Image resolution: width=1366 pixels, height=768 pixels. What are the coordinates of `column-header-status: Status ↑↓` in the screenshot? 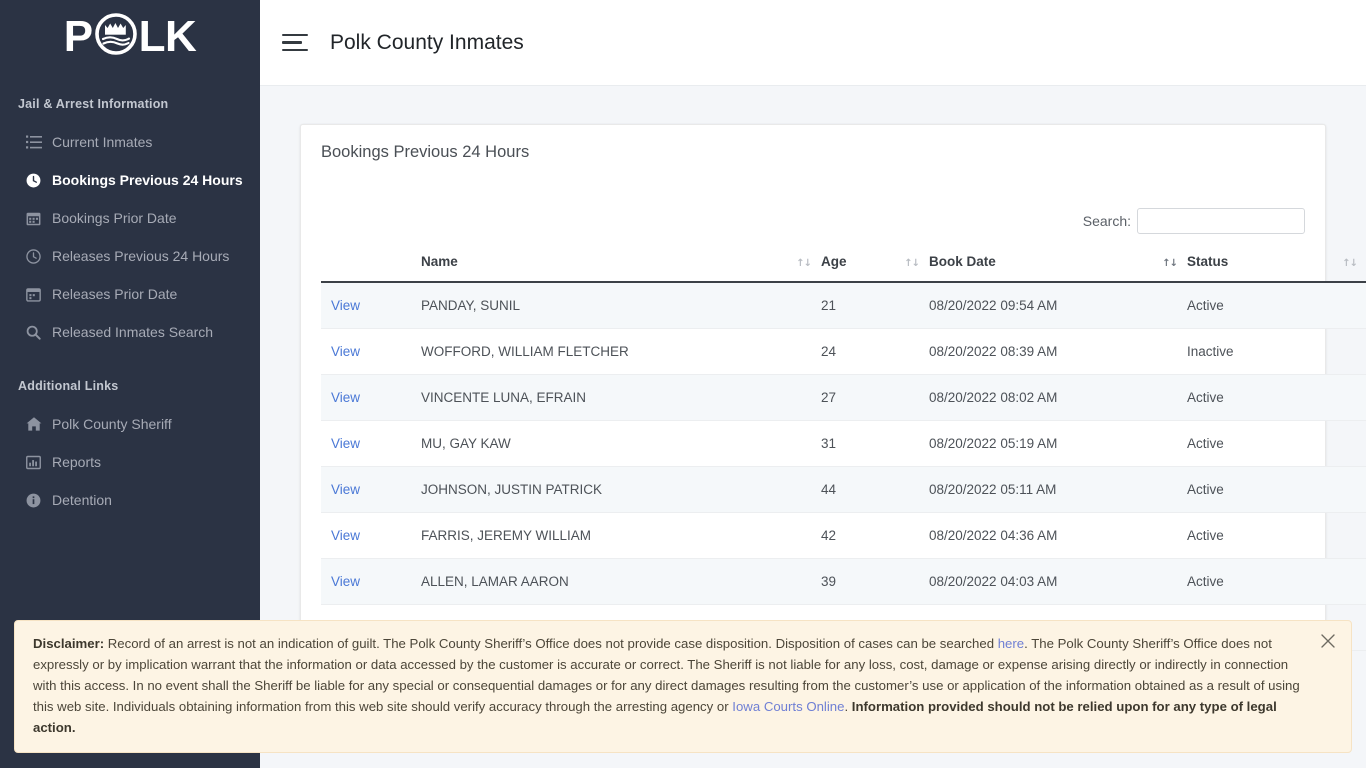 It's located at (1276, 263).